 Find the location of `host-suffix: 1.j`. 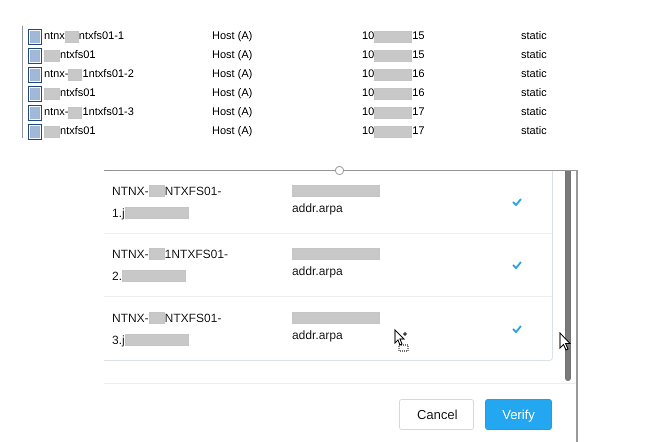

host-suffix: 1.j is located at coordinates (118, 213).